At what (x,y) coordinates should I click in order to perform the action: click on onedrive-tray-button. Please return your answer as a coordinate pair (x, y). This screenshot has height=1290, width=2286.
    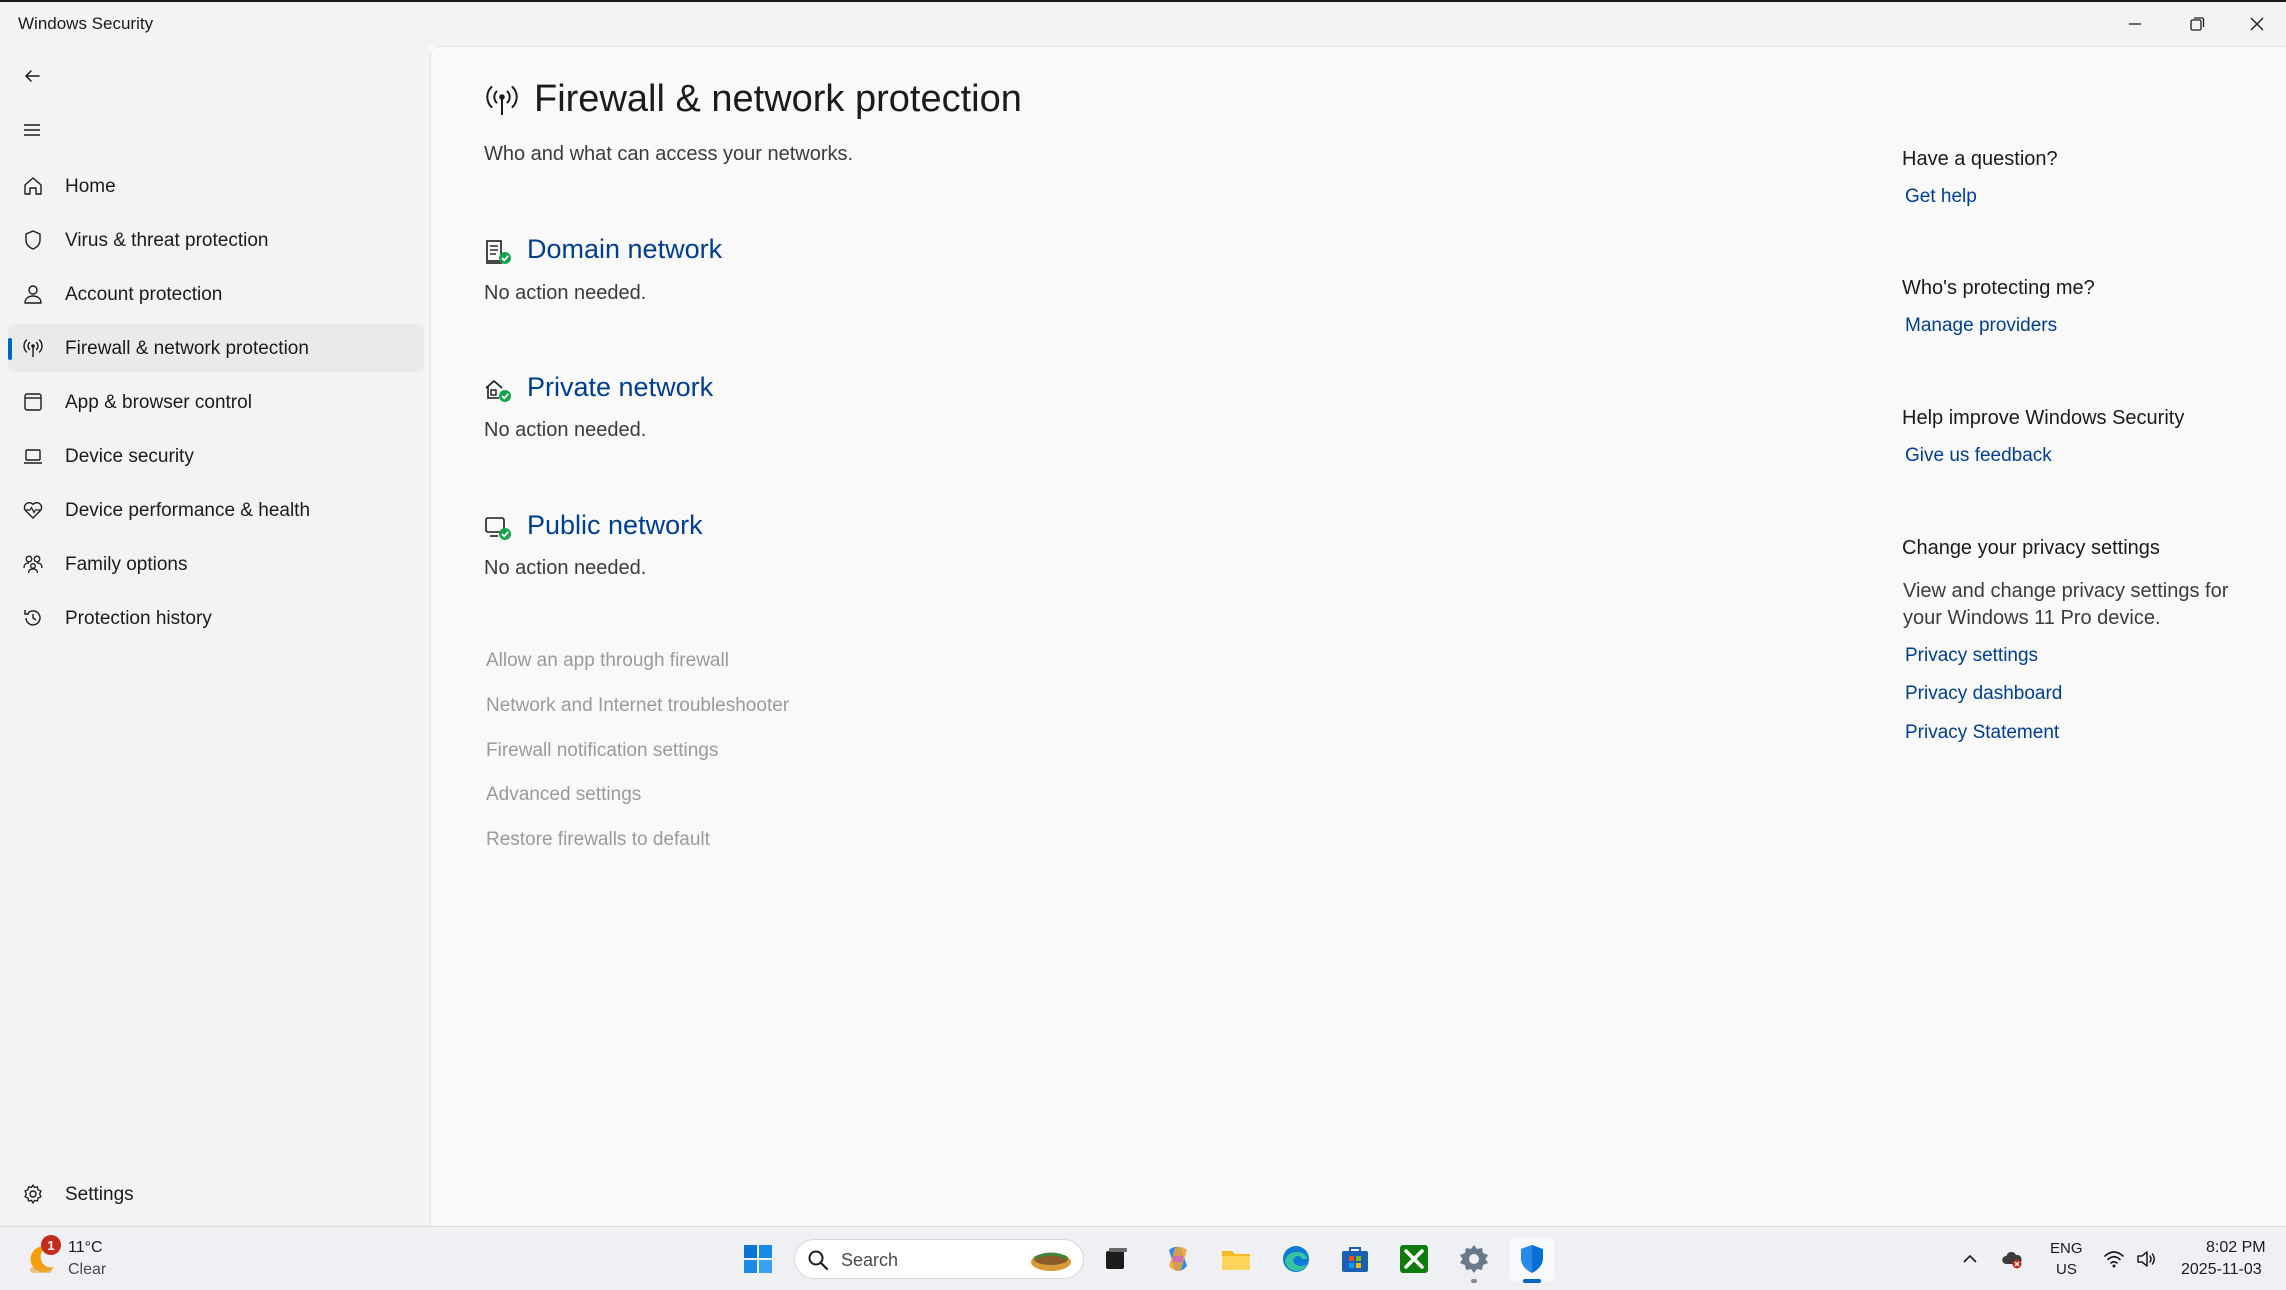
    Looking at the image, I should click on (2012, 1259).